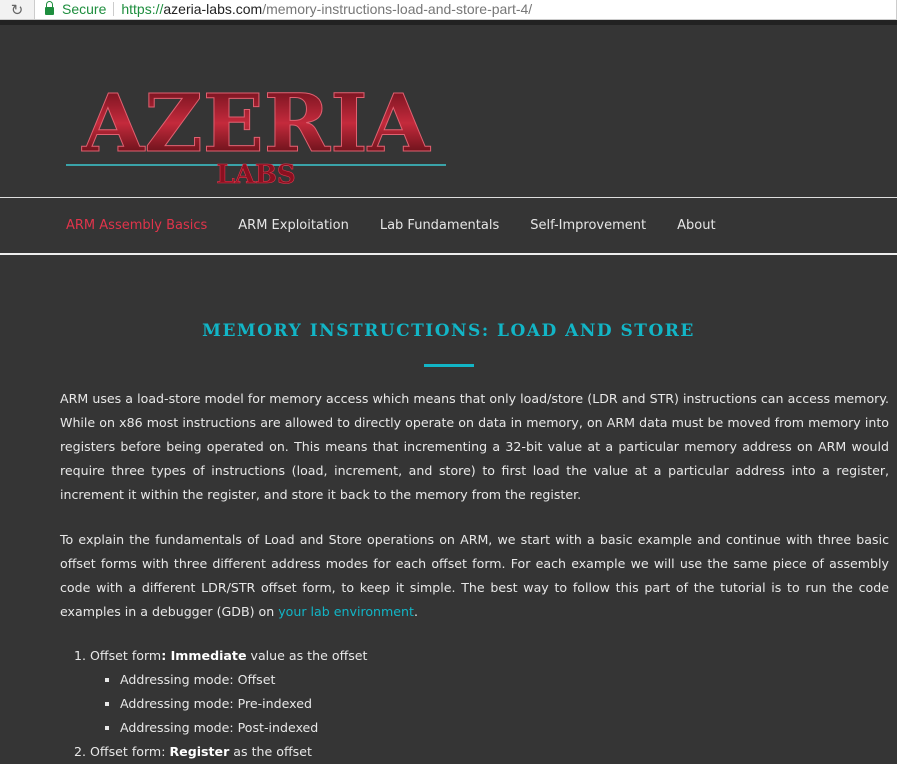  I want to click on list-item: Addressing mode: Post-indexed, so click(504, 728).